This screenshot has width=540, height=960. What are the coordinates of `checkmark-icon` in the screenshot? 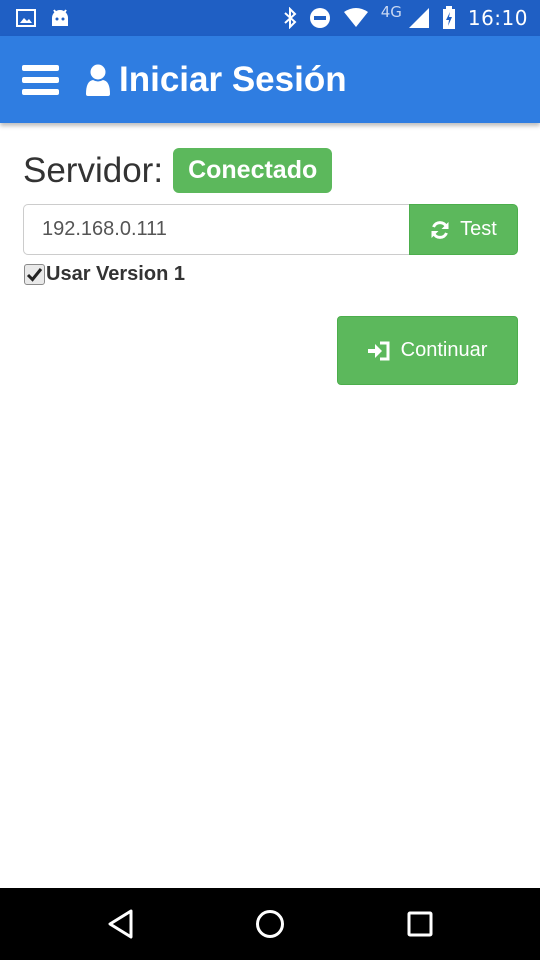 It's located at (34, 275).